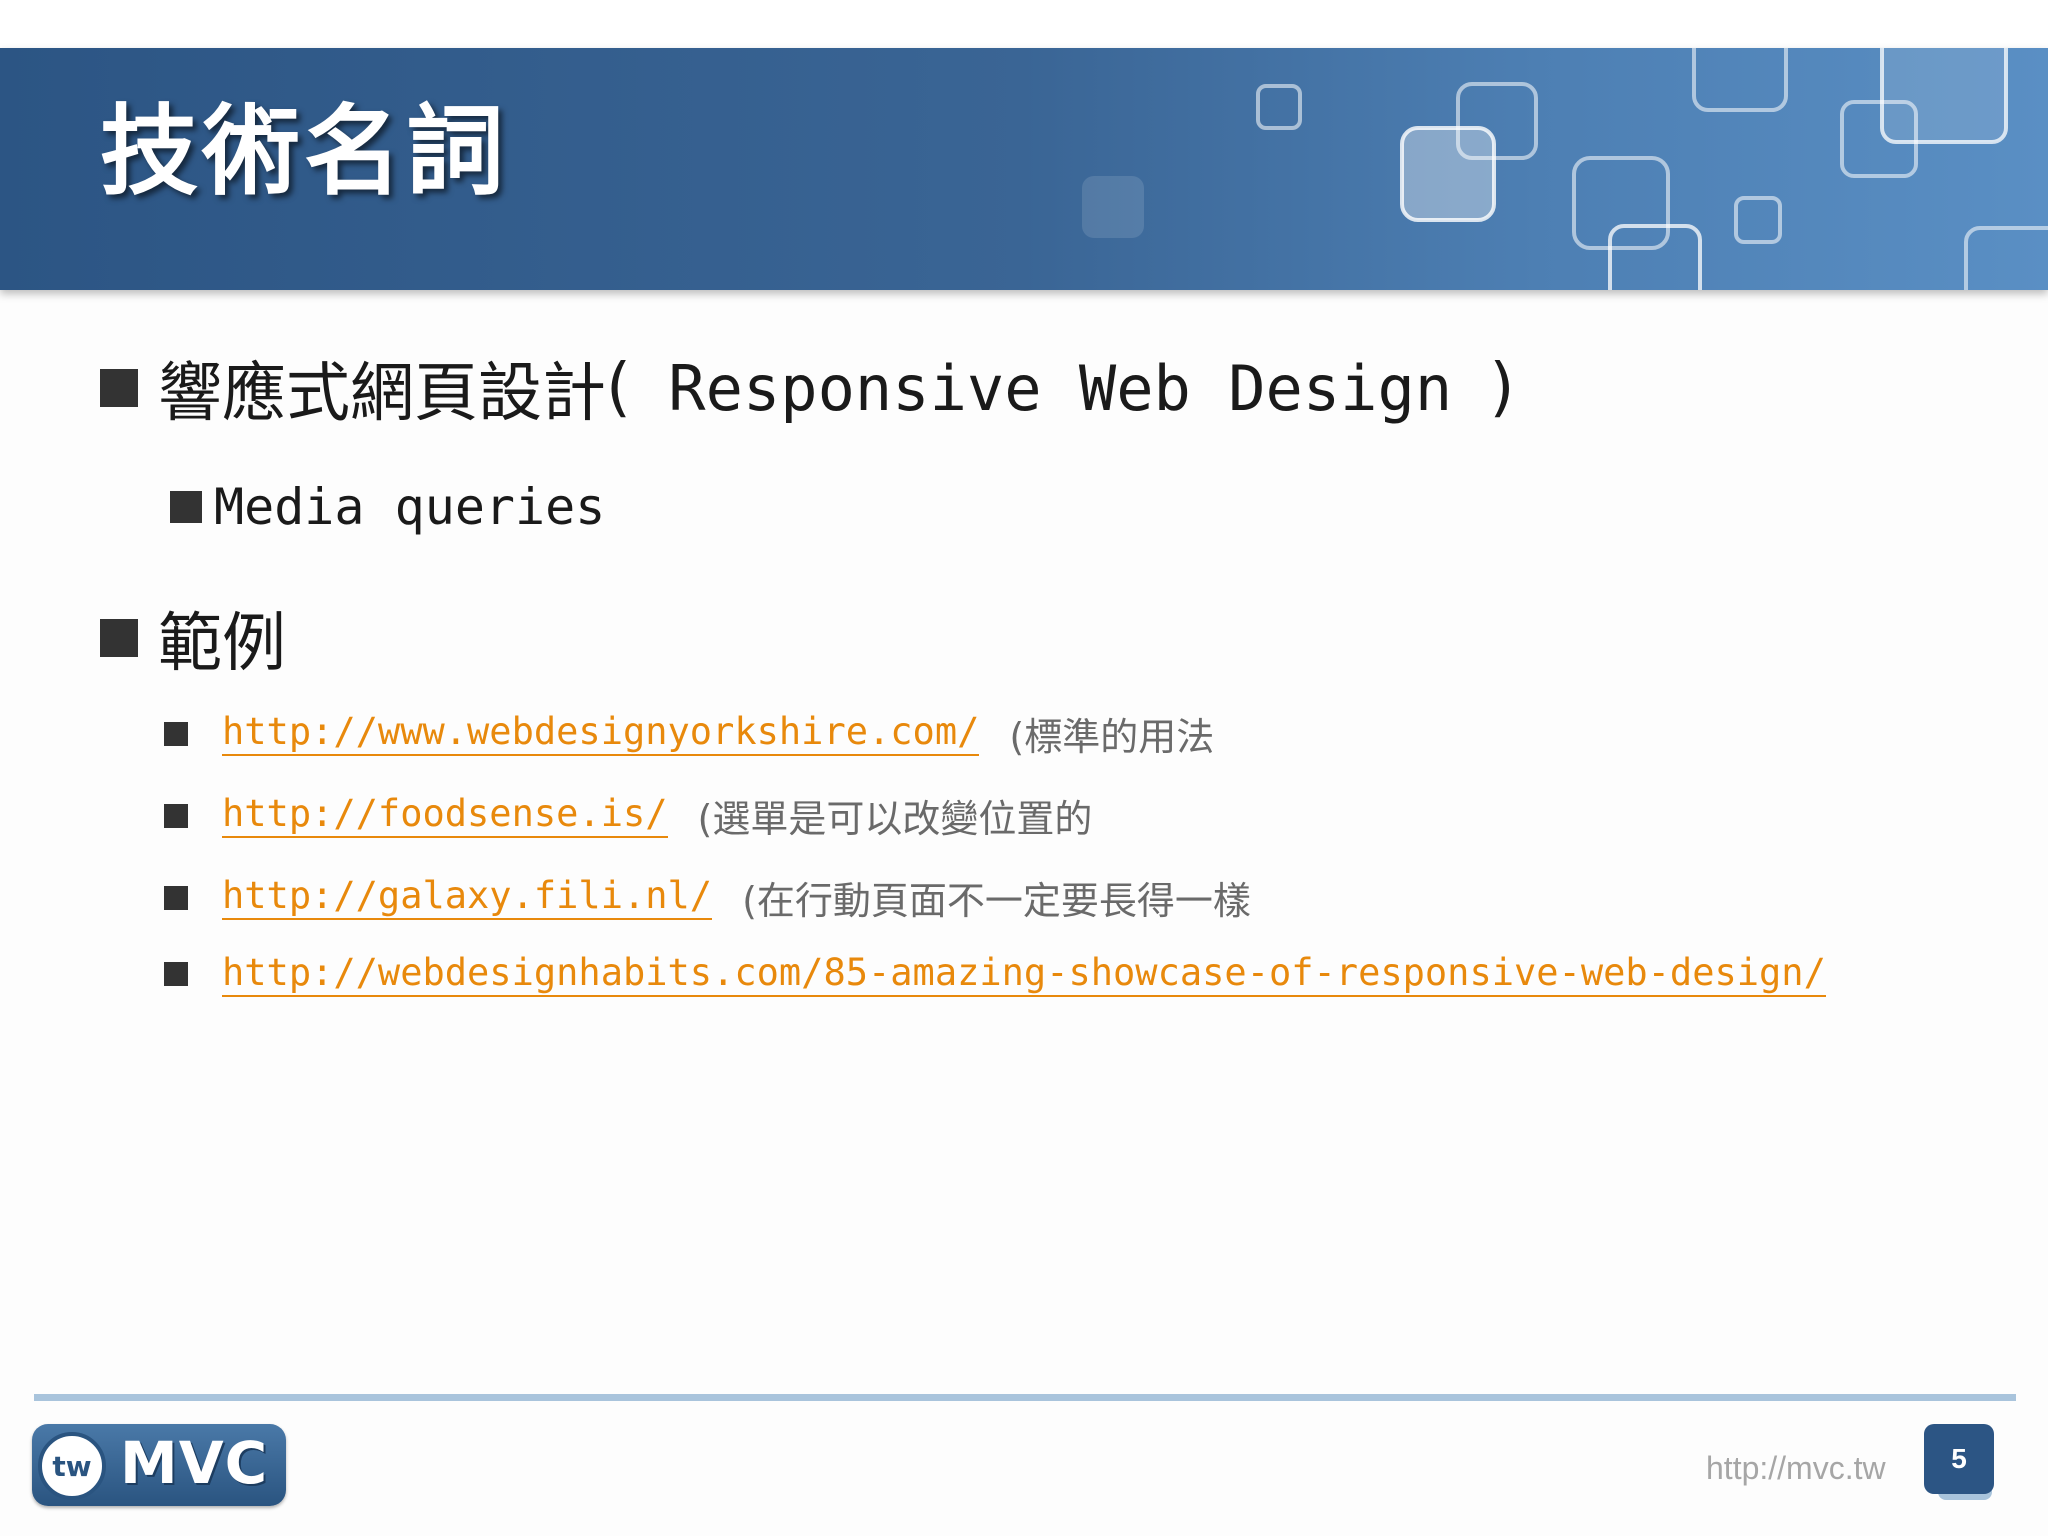  I want to click on example-link-galaxy-fili: http://galaxy.fili.nl/, so click(467, 897).